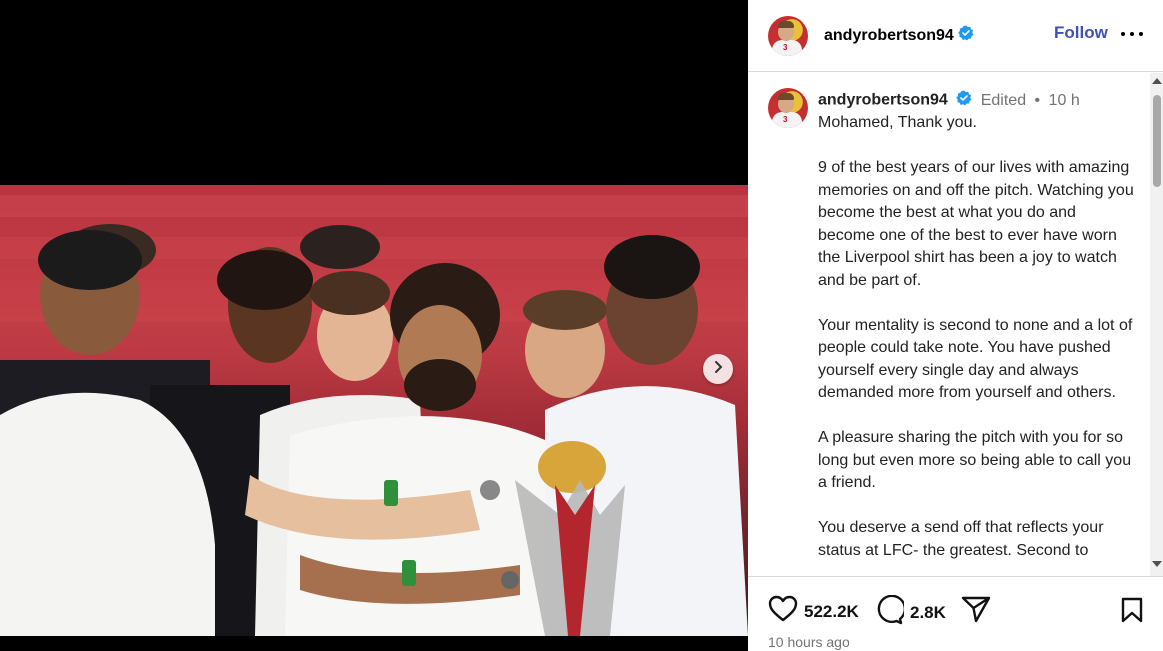 This screenshot has height=651, width=1163. What do you see at coordinates (955, 36) in the screenshot?
I see `post-header: 3 andyrobertson94 Follow` at bounding box center [955, 36].